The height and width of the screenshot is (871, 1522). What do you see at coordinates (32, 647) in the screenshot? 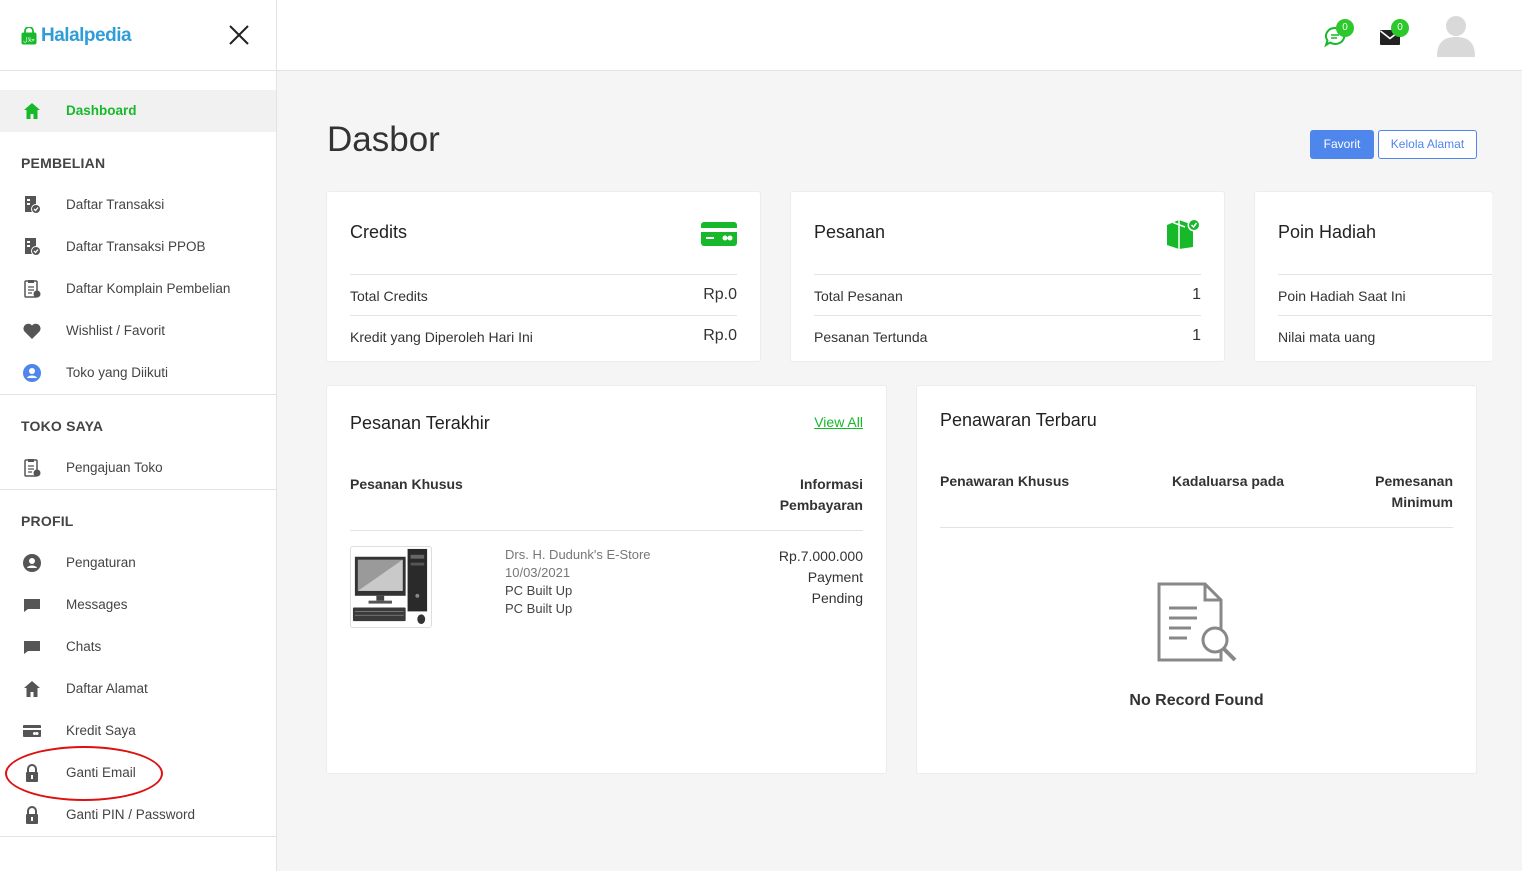
I see `chat-icon` at bounding box center [32, 647].